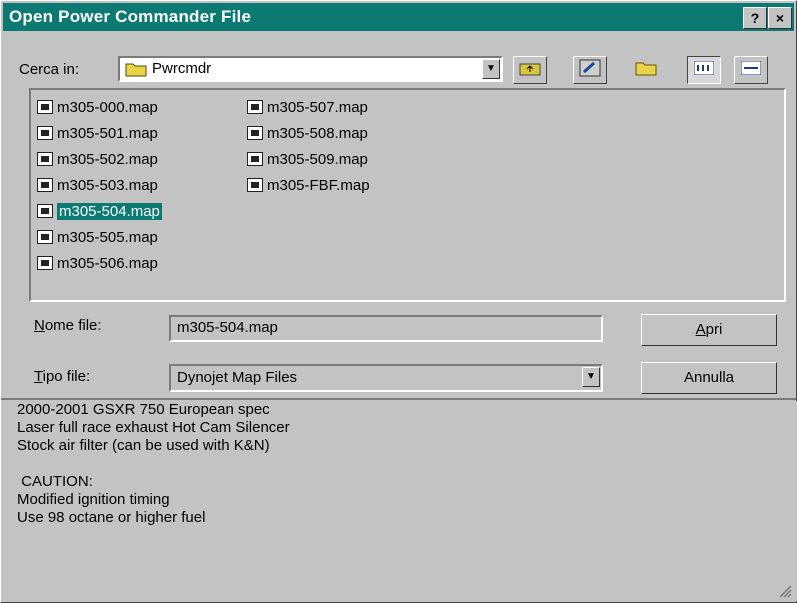  I want to click on file-item: m305-502.map, so click(97, 159).